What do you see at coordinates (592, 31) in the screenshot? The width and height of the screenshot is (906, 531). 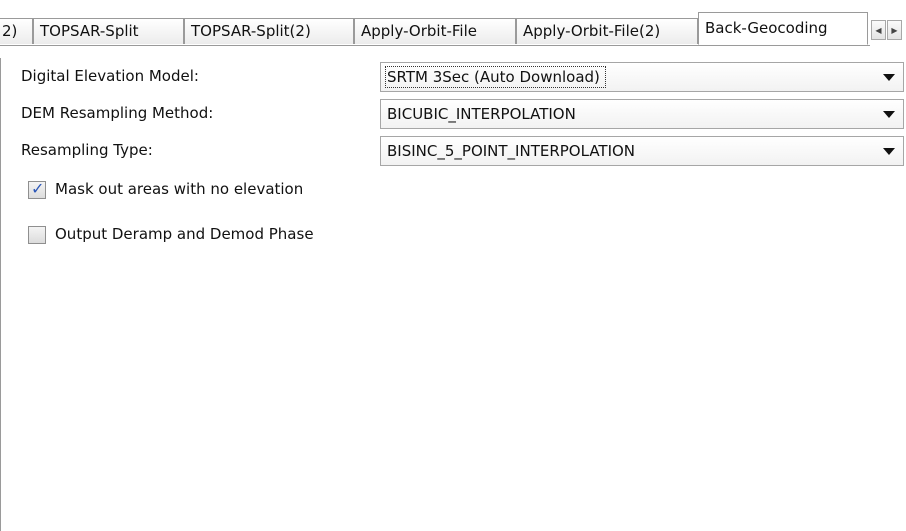 I see `tab-label: Apply-Orbit-File(2)` at bounding box center [592, 31].